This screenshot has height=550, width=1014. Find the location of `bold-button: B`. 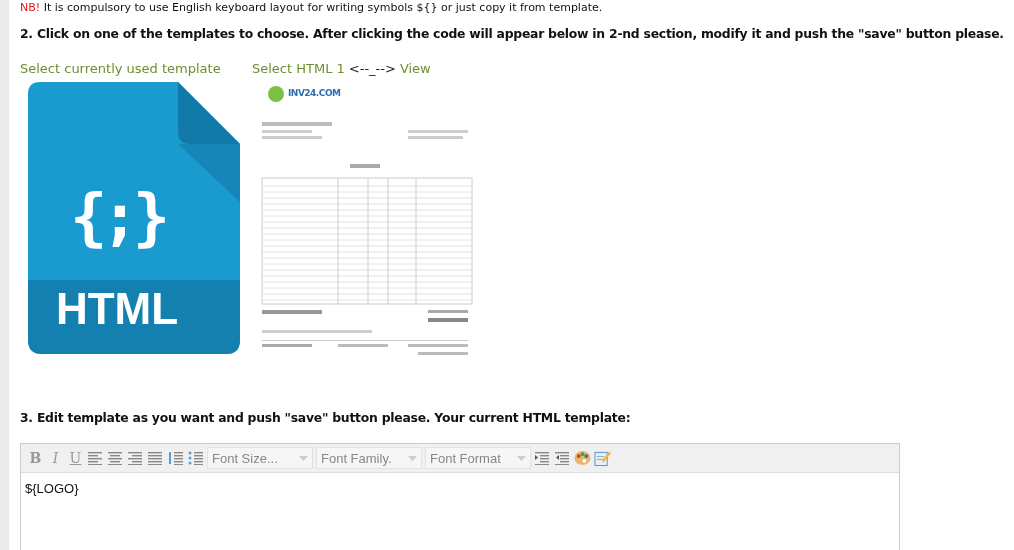

bold-button: B is located at coordinates (35, 458).